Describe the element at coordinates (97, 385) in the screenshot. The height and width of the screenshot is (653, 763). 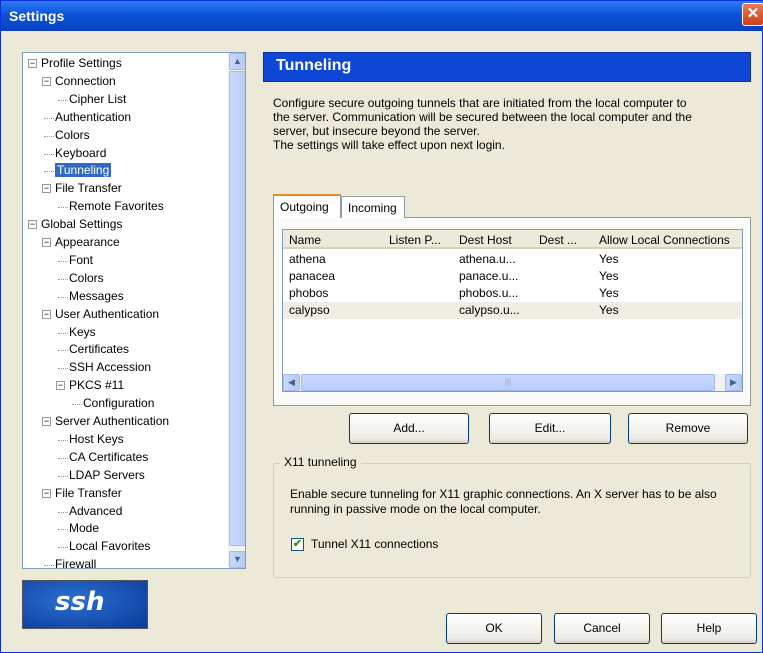
I see `tree-item-label: PKCS #11` at that location.